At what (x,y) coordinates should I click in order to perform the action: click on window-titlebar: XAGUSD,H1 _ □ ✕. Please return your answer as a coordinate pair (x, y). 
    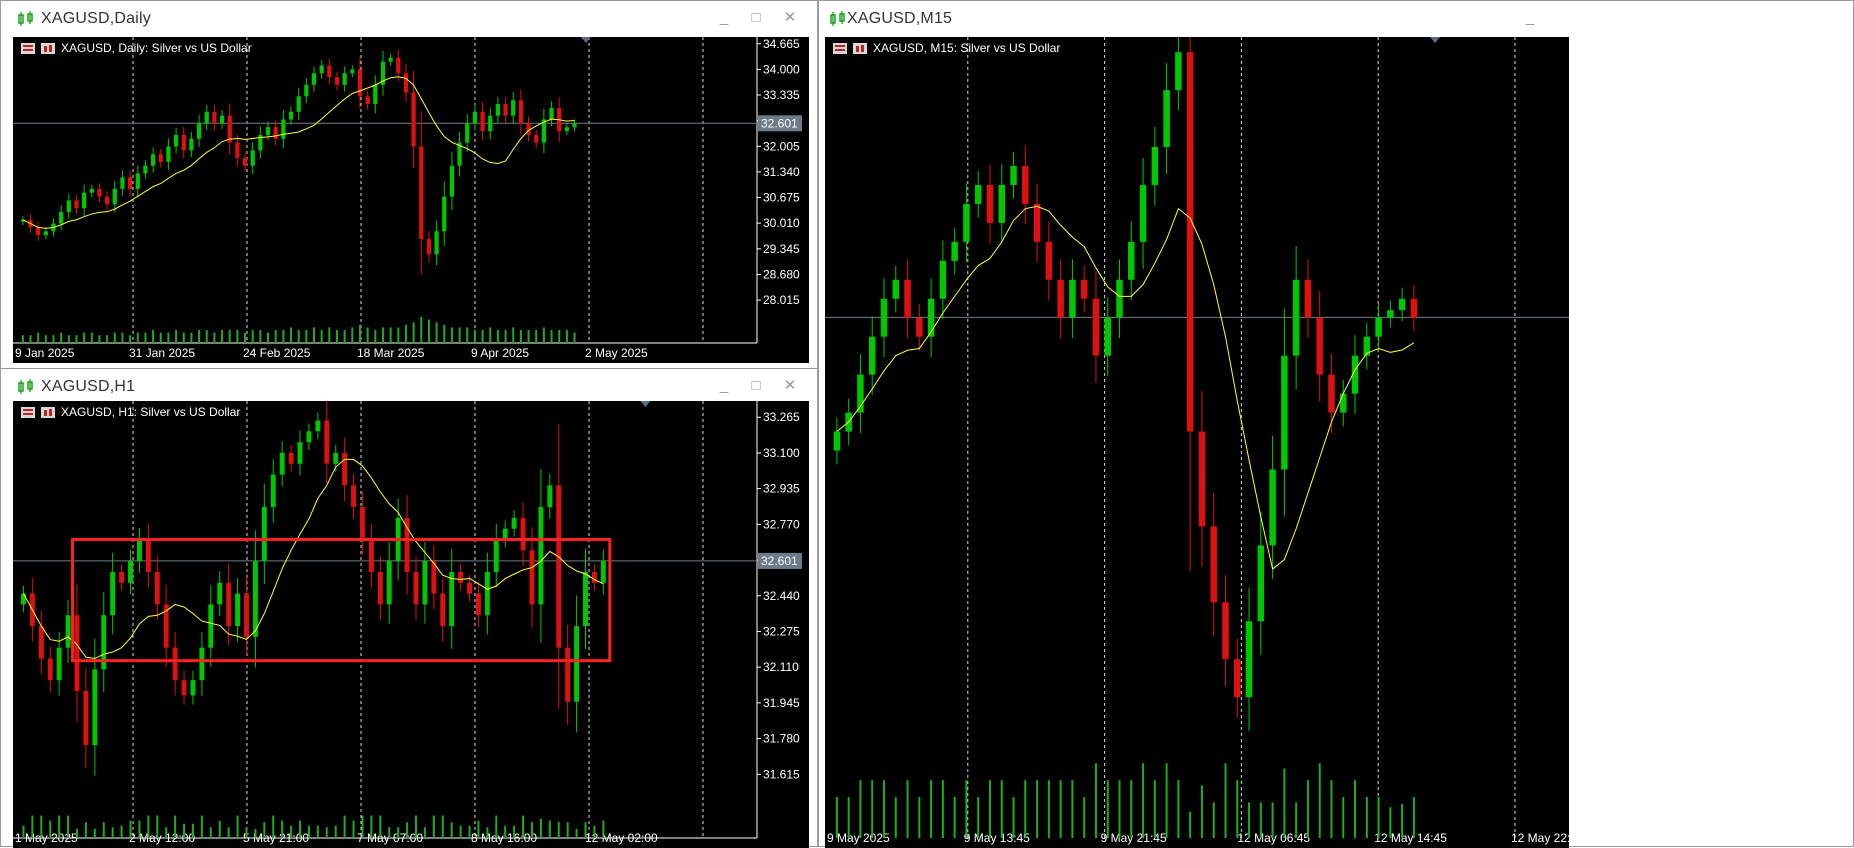
    Looking at the image, I should click on (409, 387).